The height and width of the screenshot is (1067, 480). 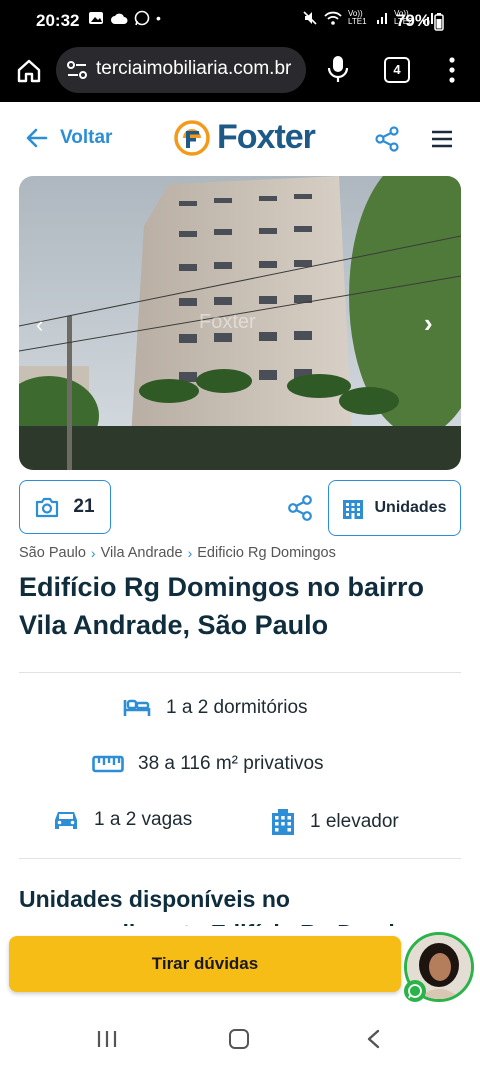 I want to click on signal-icon, so click(x=382, y=18).